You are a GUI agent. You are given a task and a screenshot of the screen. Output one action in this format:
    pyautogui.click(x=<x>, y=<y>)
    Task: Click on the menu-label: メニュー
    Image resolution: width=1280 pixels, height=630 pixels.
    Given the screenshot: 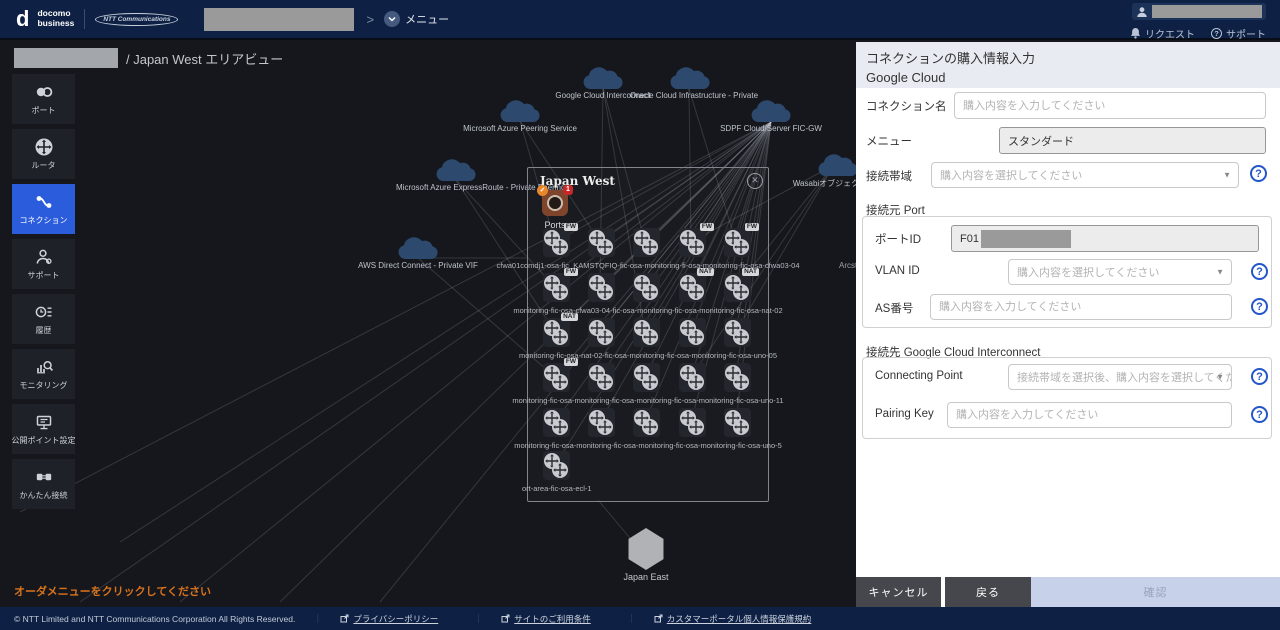 What is the action you would take?
    pyautogui.click(x=427, y=20)
    